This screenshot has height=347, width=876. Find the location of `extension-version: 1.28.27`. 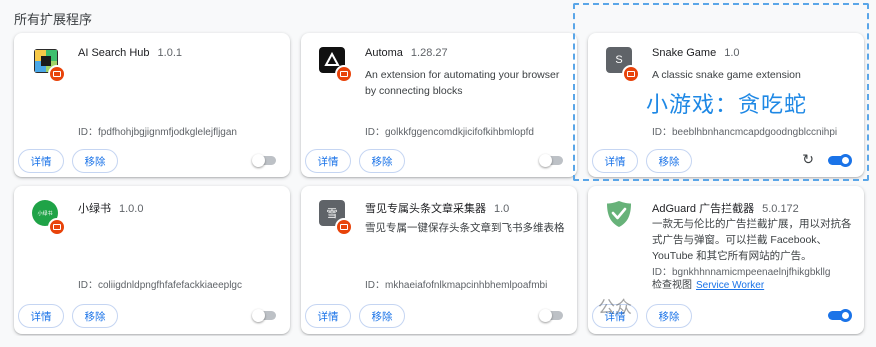

extension-version: 1.28.27 is located at coordinates (429, 53).